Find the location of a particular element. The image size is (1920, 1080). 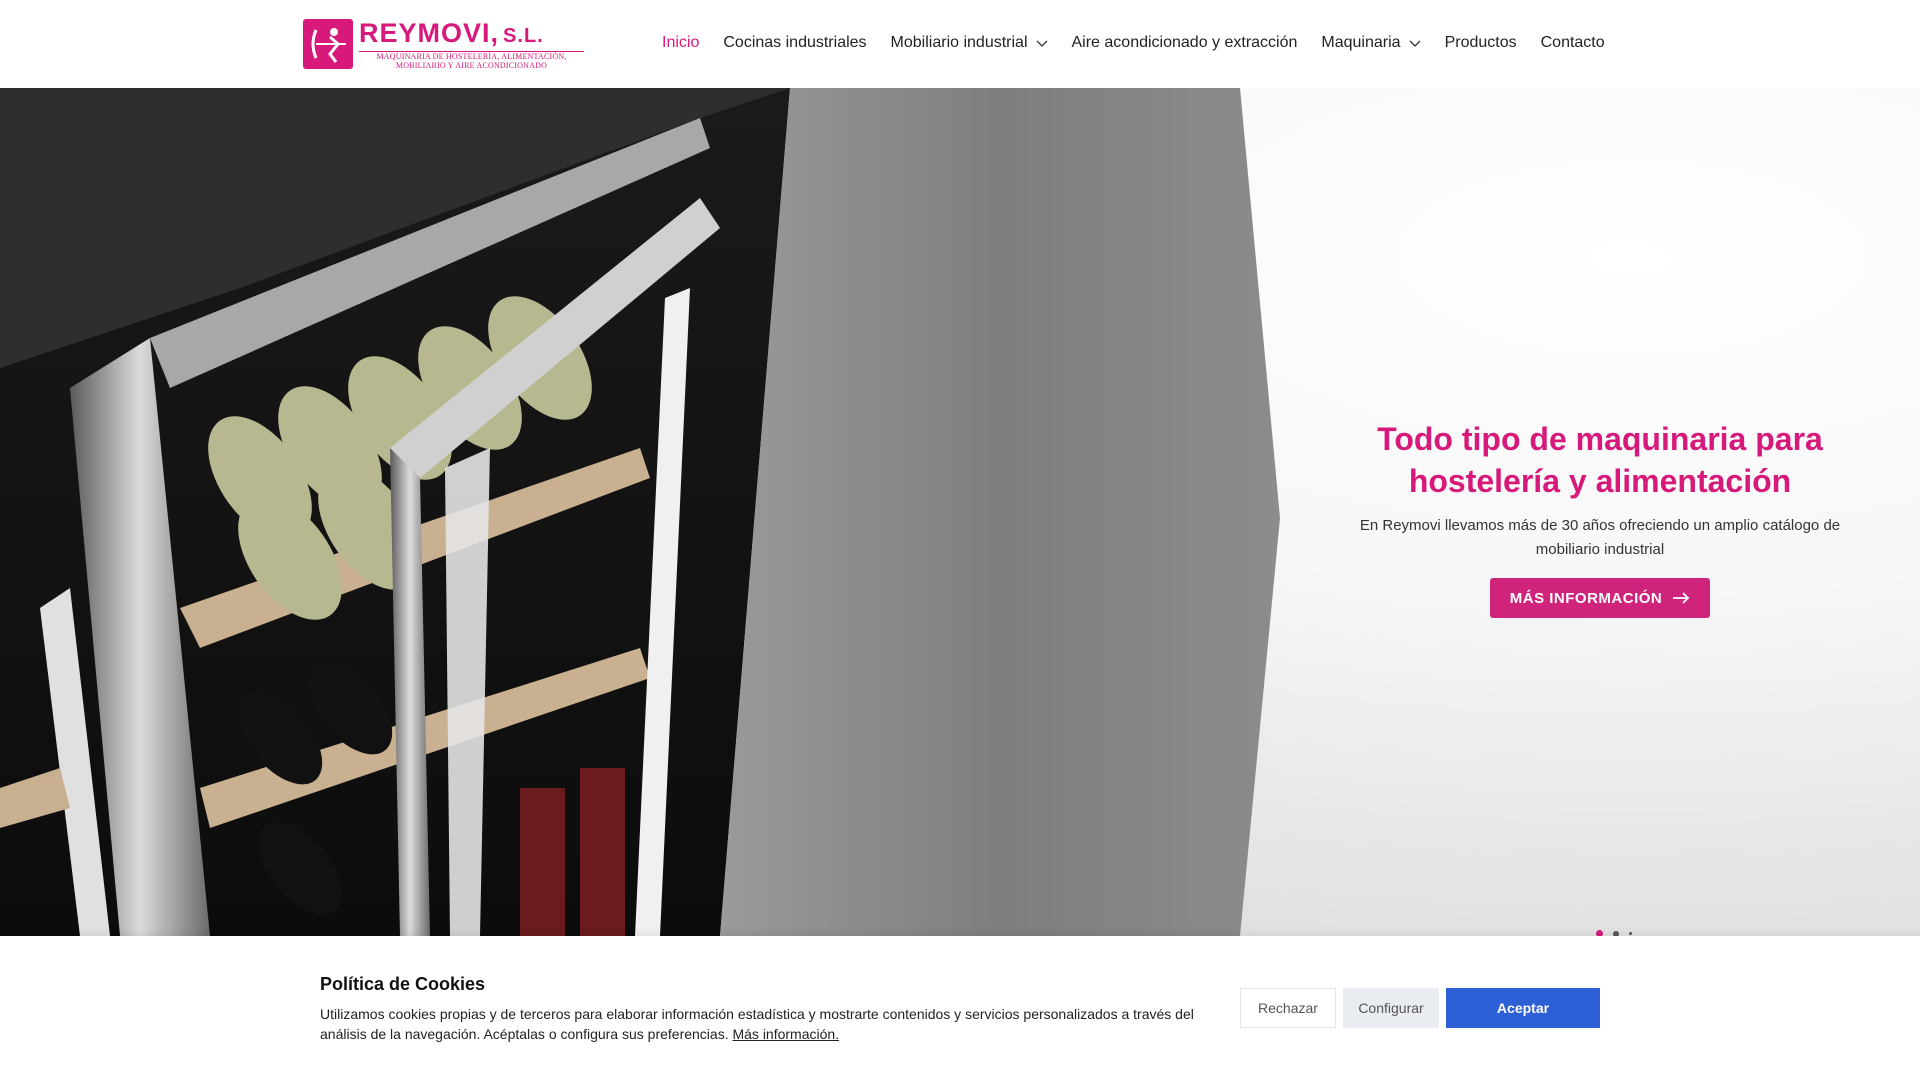

nav-item-contacto: Contacto is located at coordinates (1573, 43).